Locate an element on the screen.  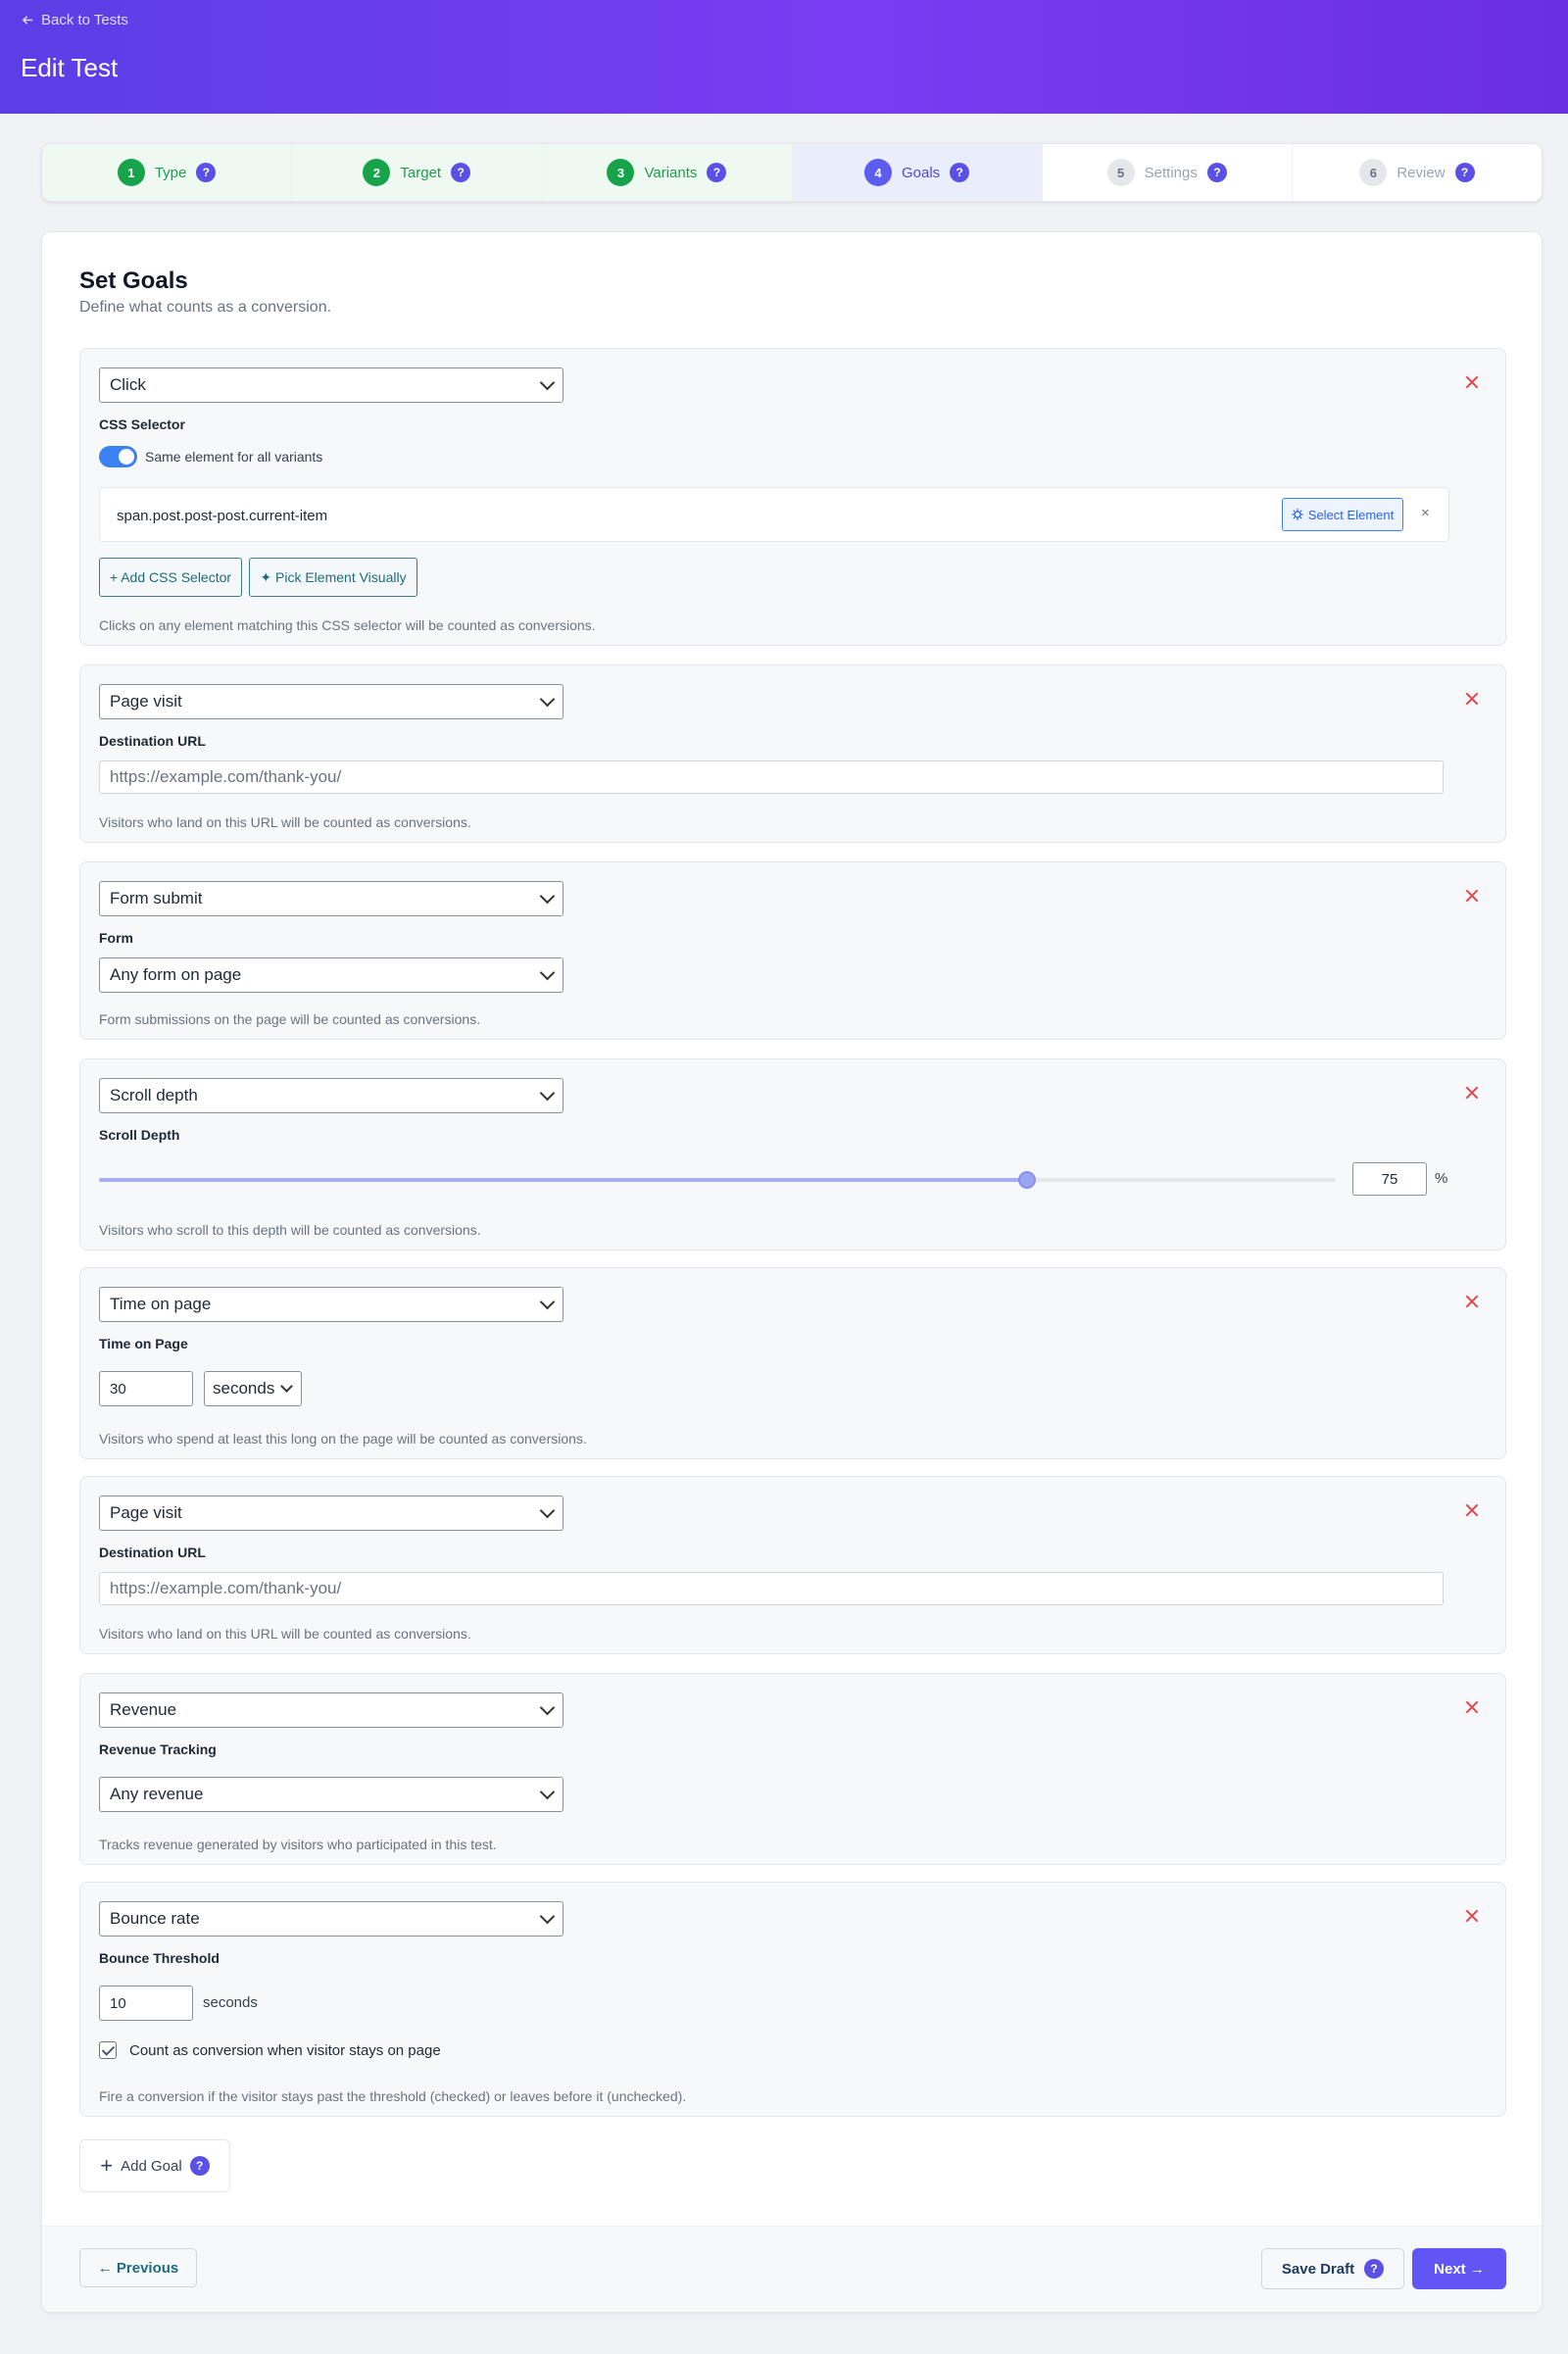
goal-type-select: Form submit is located at coordinates (331, 898).